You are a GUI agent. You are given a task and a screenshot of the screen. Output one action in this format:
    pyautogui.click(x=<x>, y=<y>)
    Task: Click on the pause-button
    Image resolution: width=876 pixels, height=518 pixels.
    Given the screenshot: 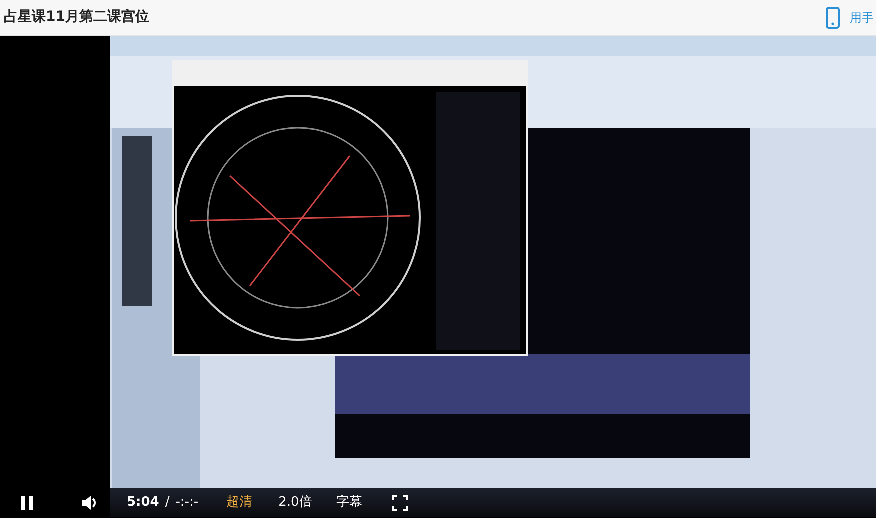 What is the action you would take?
    pyautogui.click(x=27, y=503)
    